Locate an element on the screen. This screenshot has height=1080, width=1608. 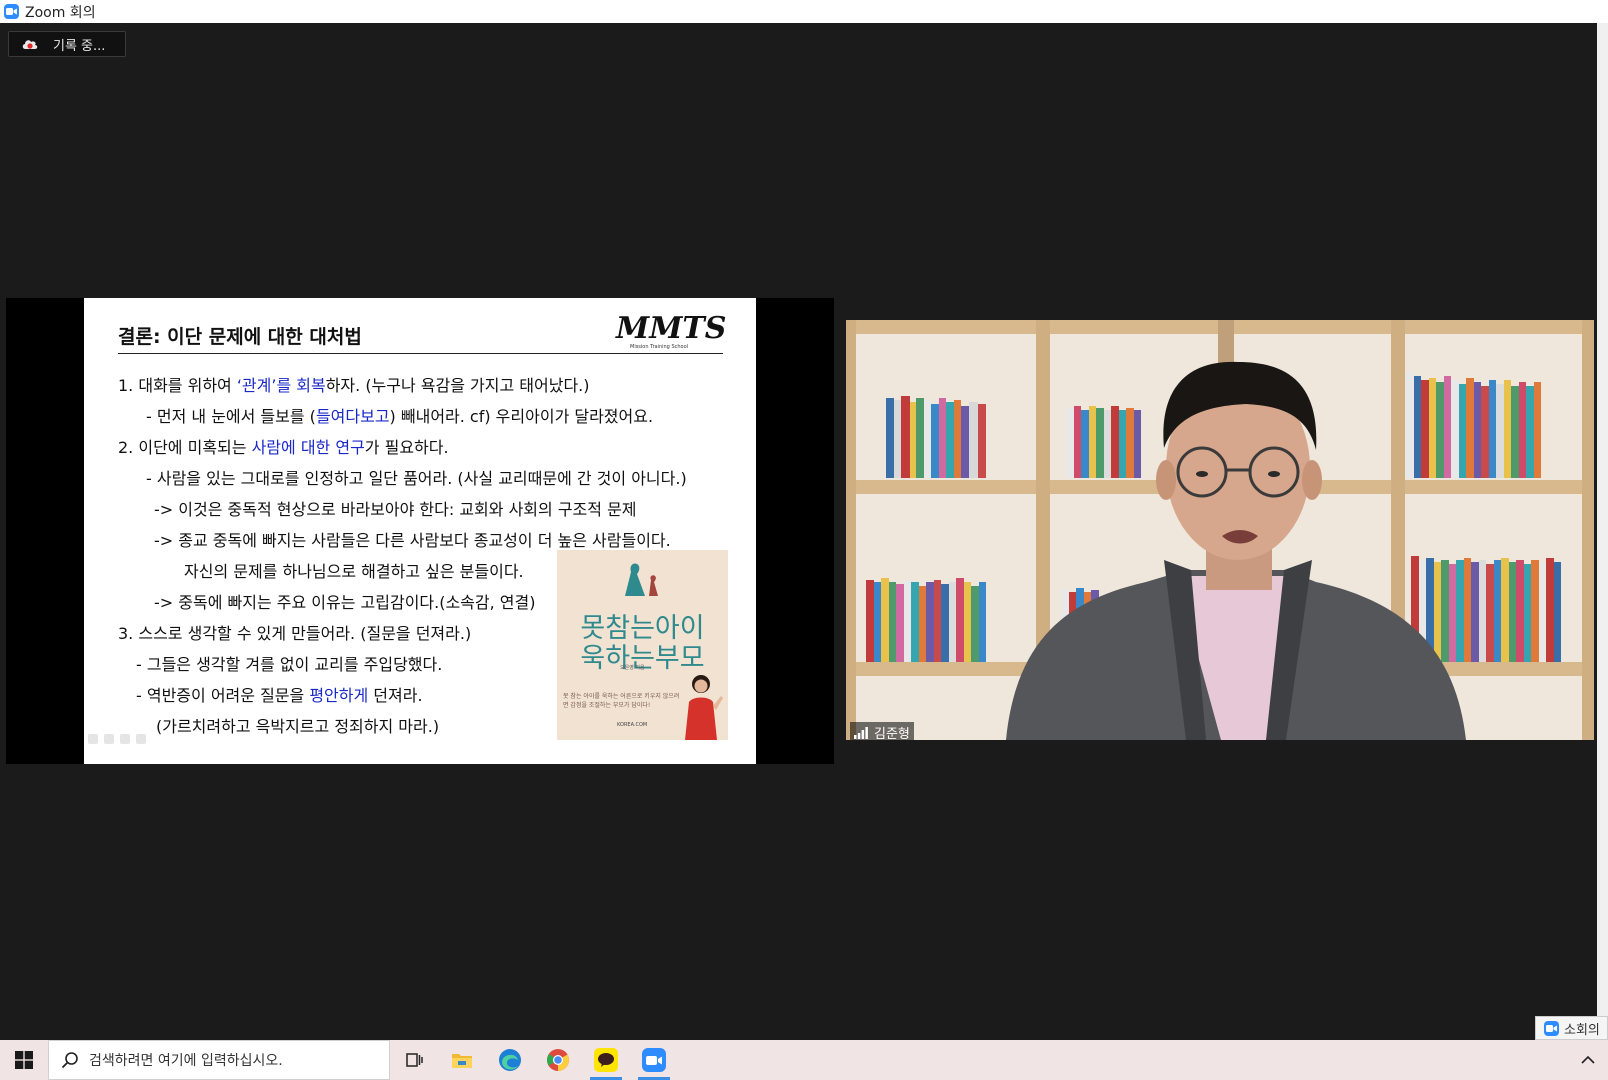
edge-browser-button is located at coordinates (510, 1060).